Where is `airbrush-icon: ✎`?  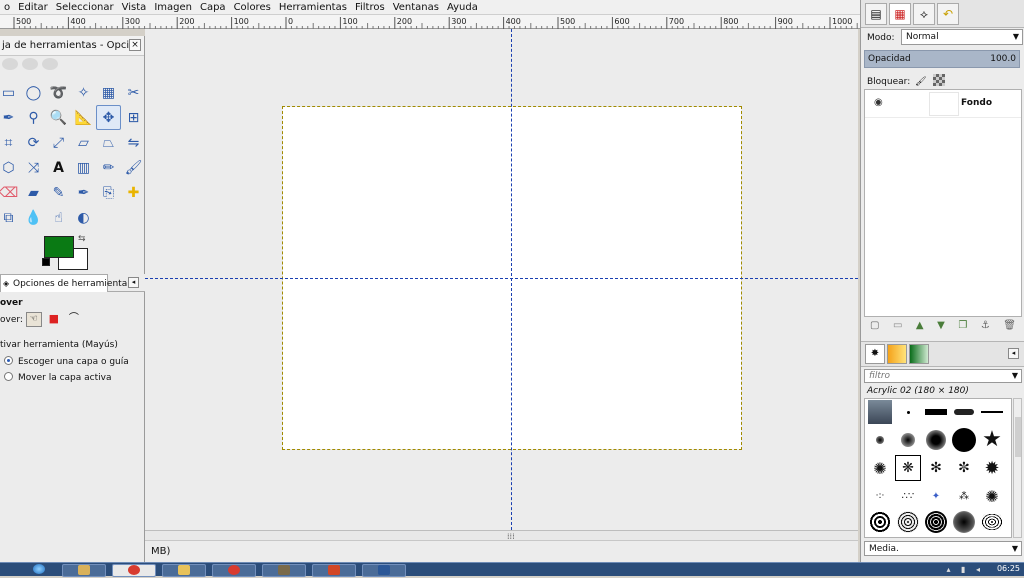 airbrush-icon: ✎ is located at coordinates (58, 192).